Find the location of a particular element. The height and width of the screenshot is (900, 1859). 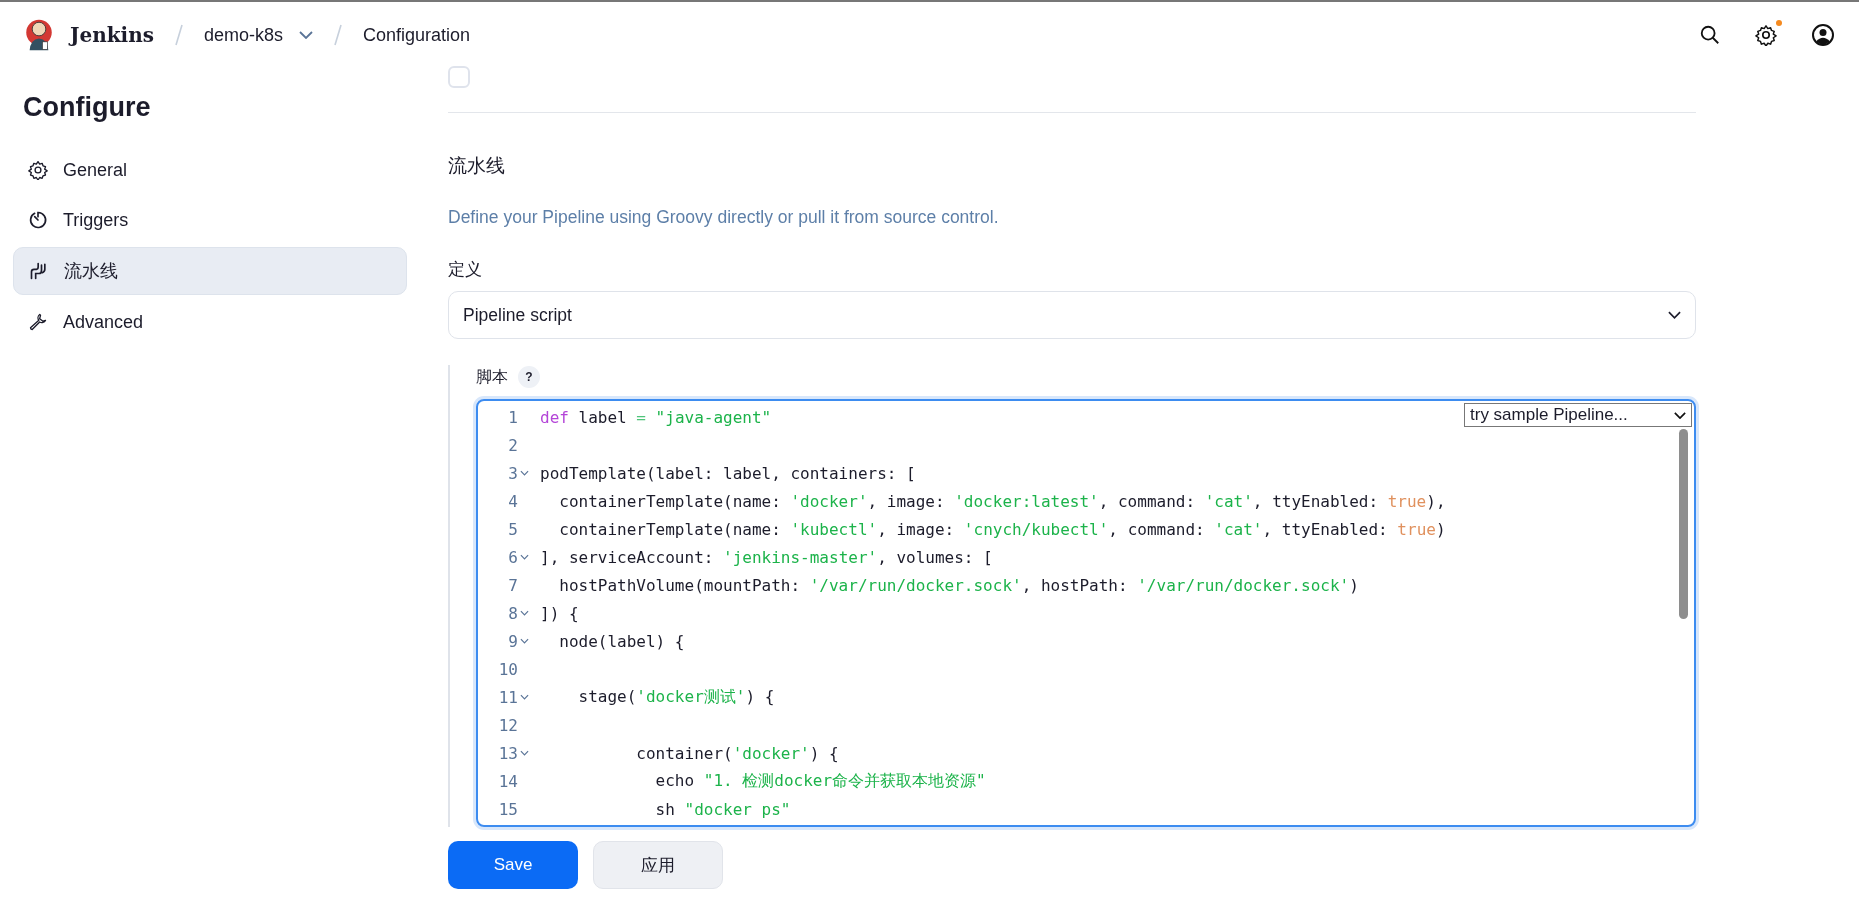

line-number: 3 is located at coordinates (512, 473).